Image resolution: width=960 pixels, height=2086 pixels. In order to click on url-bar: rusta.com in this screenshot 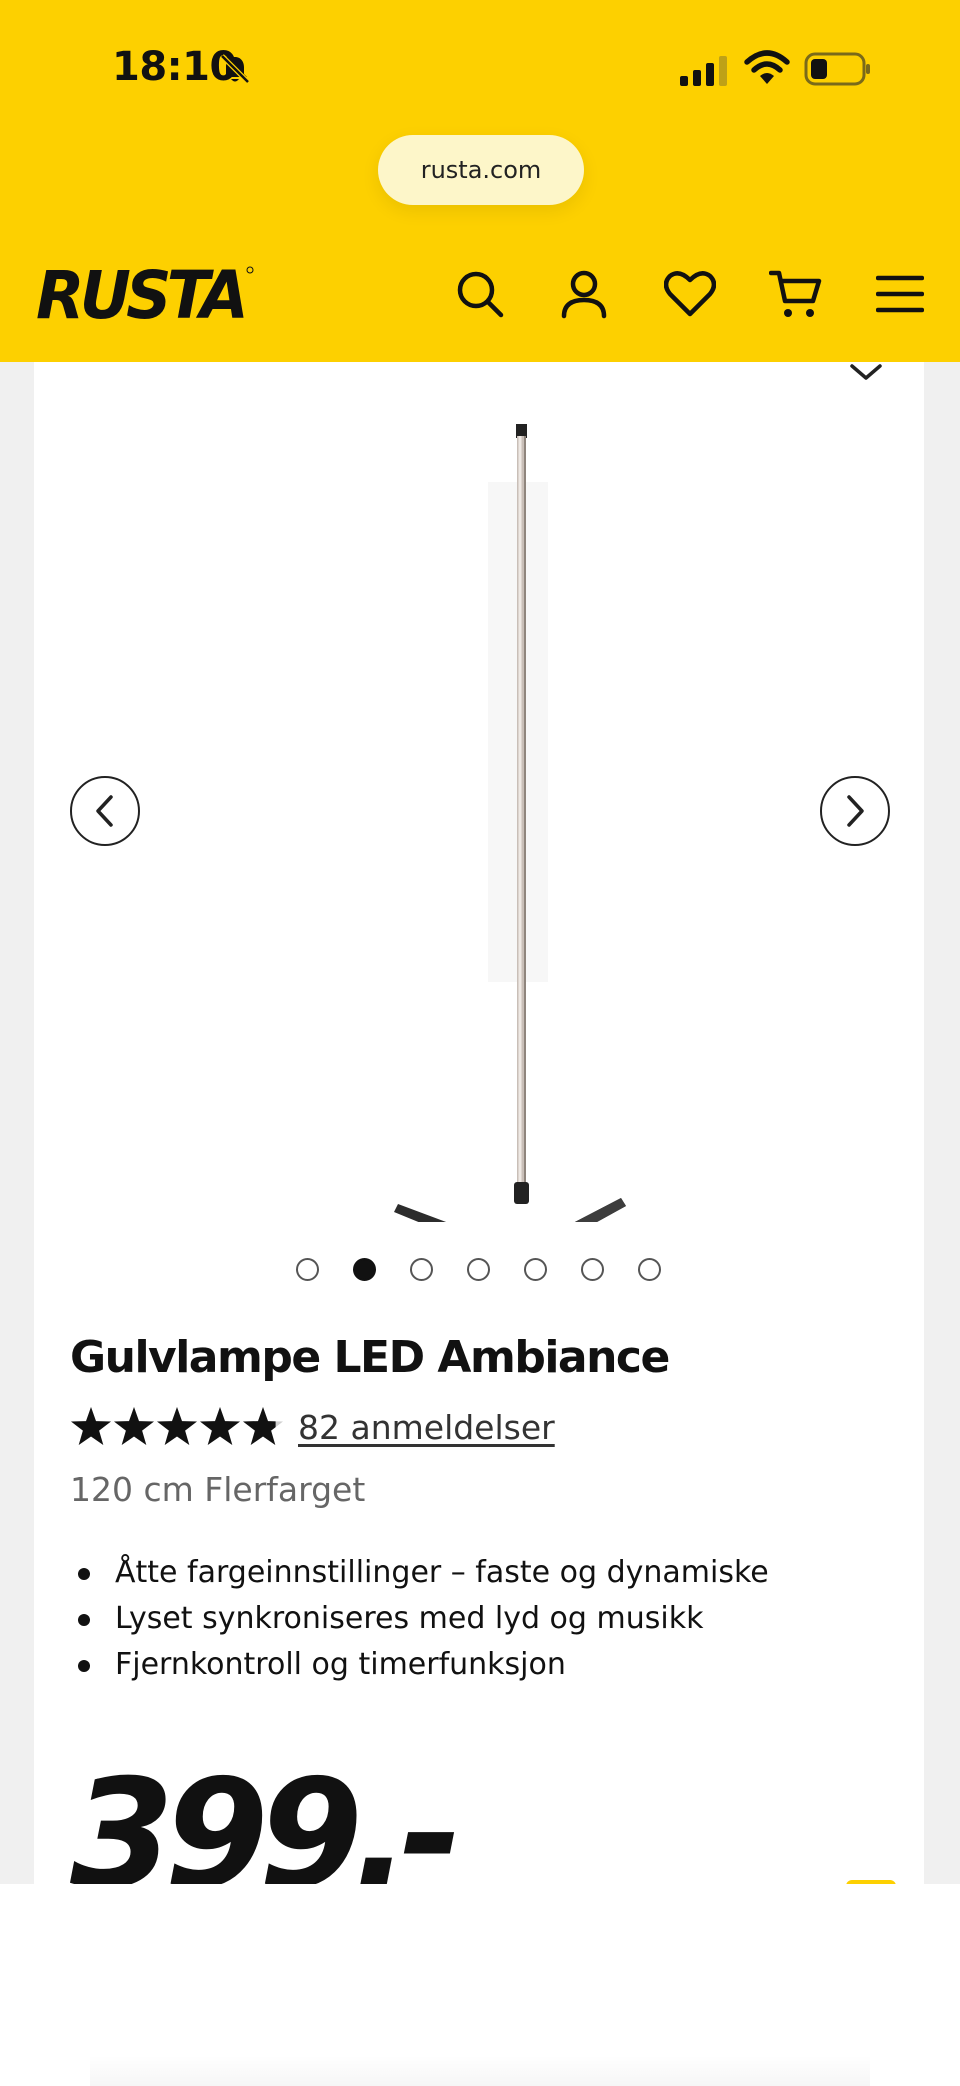, I will do `click(481, 170)`.